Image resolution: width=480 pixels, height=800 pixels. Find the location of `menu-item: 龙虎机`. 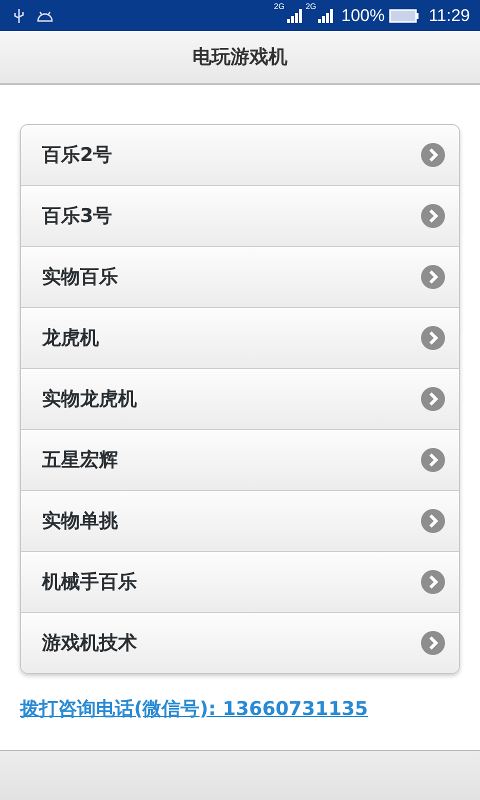

menu-item: 龙虎机 is located at coordinates (240, 337).